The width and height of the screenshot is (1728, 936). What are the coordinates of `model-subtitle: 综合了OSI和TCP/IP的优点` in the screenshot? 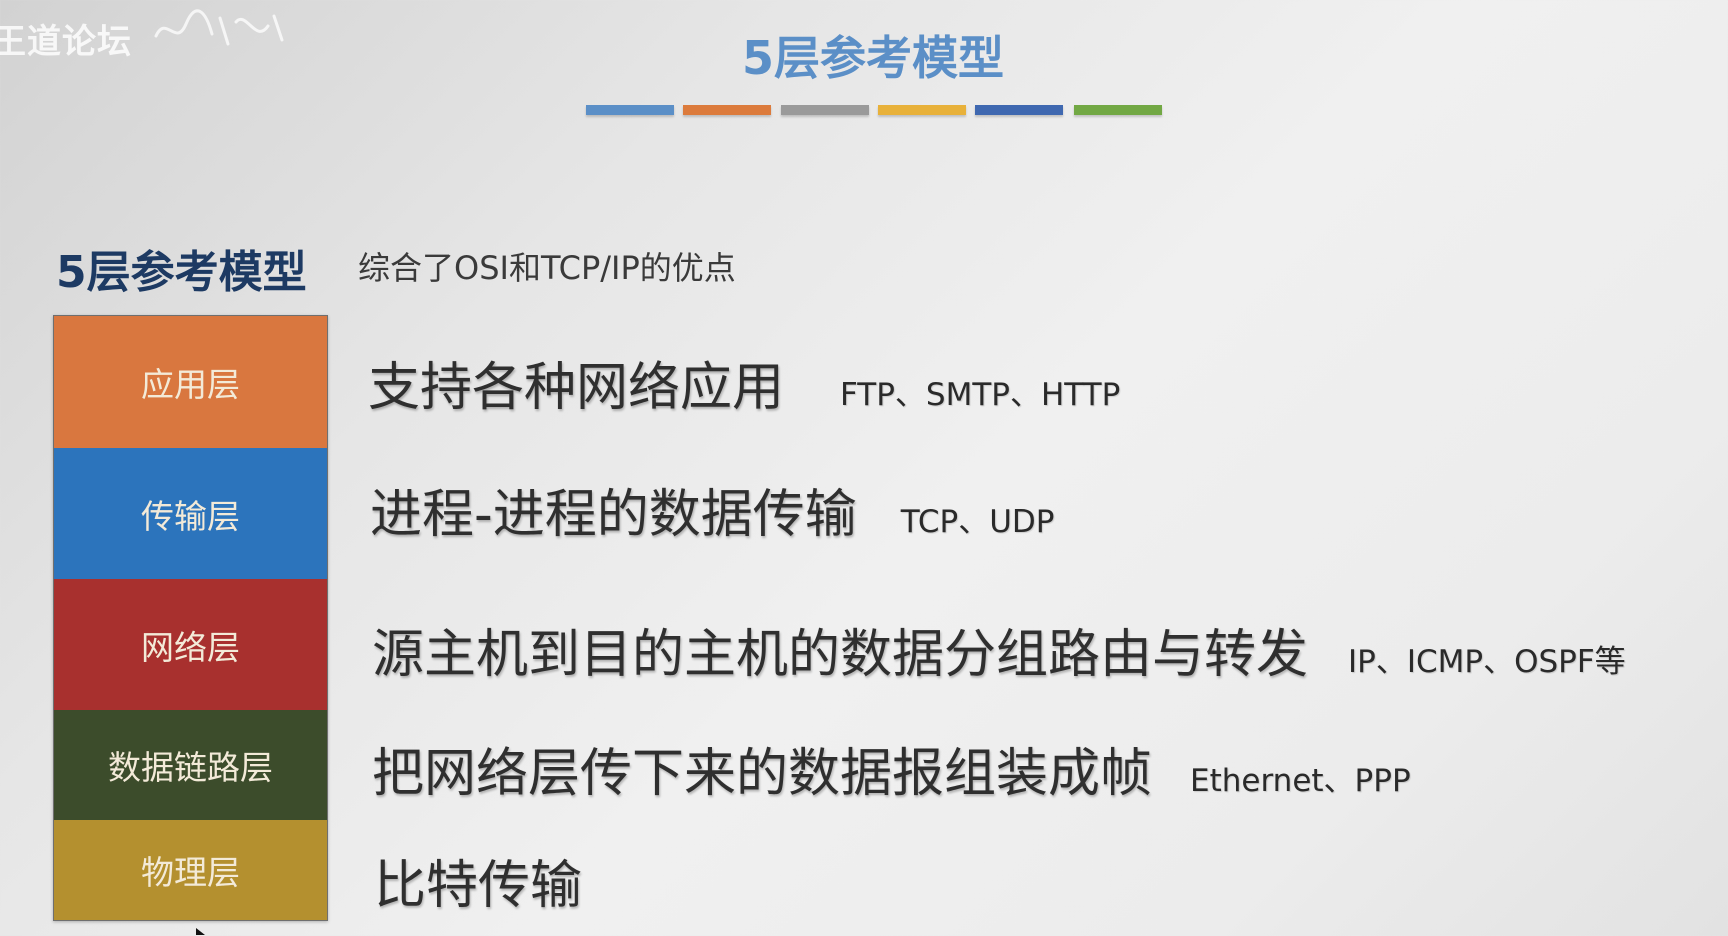 It's located at (547, 268).